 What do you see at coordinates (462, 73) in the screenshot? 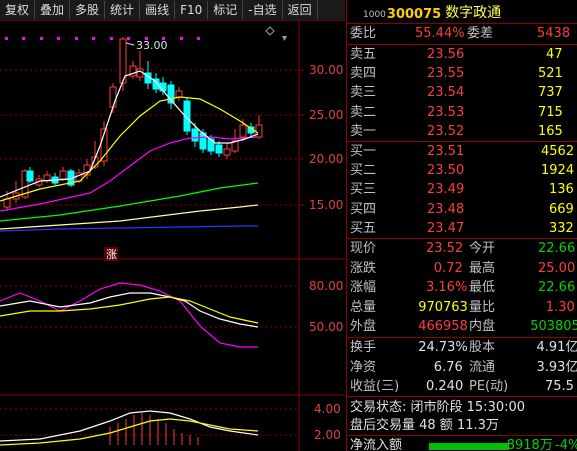
I see `ask-row: 卖四 23.55 521` at bounding box center [462, 73].